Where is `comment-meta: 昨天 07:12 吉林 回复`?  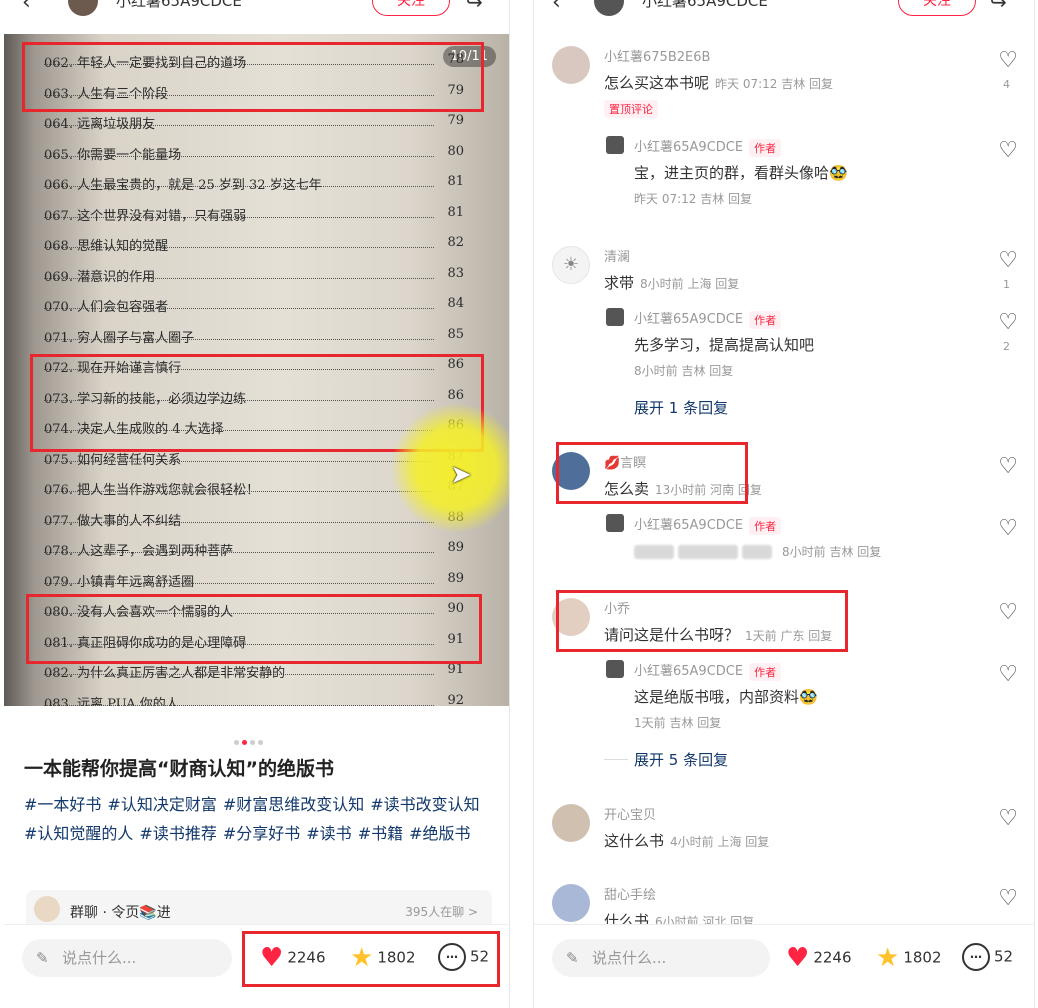
comment-meta: 昨天 07:12 吉林 回复 is located at coordinates (774, 84).